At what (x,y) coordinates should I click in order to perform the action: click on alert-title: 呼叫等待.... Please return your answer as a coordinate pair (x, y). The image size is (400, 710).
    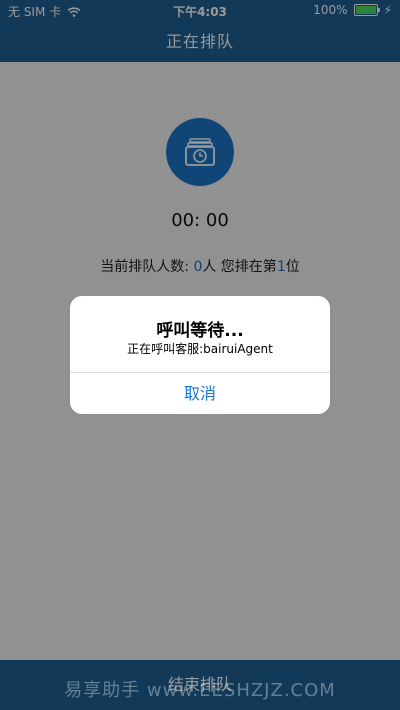
    Looking at the image, I should click on (200, 331).